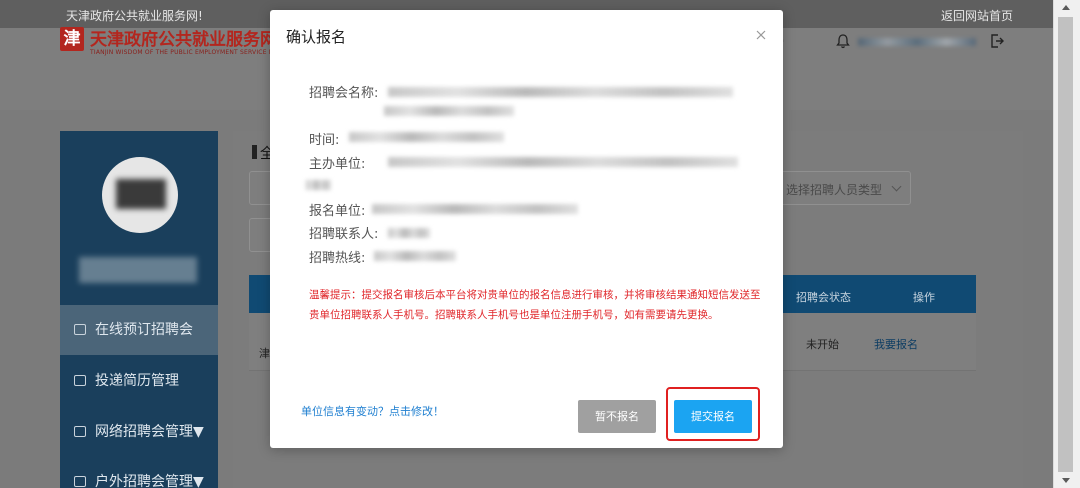 The height and width of the screenshot is (488, 1080). I want to click on sidebar-item-online-booking: 在线预订招聘会, so click(139, 330).